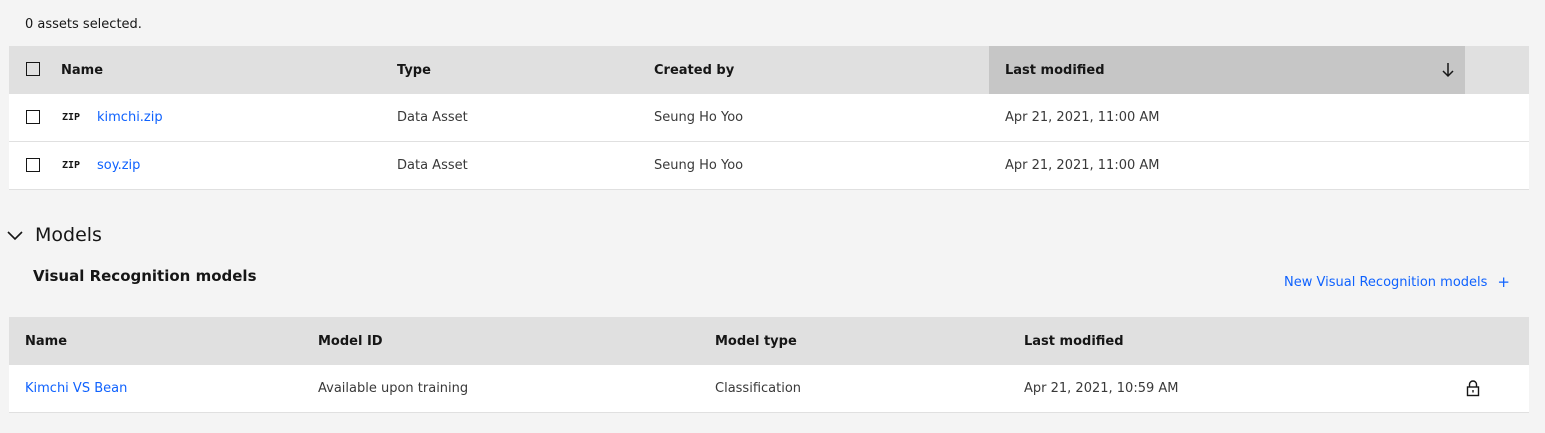 Image resolution: width=1545 pixels, height=433 pixels. Describe the element at coordinates (15, 235) in the screenshot. I see `chevron-down-icon` at that location.